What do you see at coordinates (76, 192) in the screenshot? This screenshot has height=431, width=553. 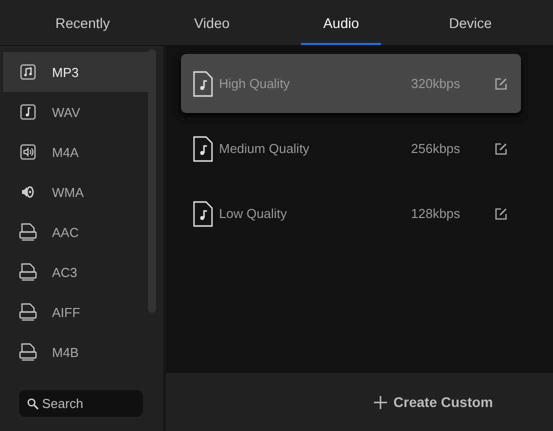 I see `format-item: WMA` at bounding box center [76, 192].